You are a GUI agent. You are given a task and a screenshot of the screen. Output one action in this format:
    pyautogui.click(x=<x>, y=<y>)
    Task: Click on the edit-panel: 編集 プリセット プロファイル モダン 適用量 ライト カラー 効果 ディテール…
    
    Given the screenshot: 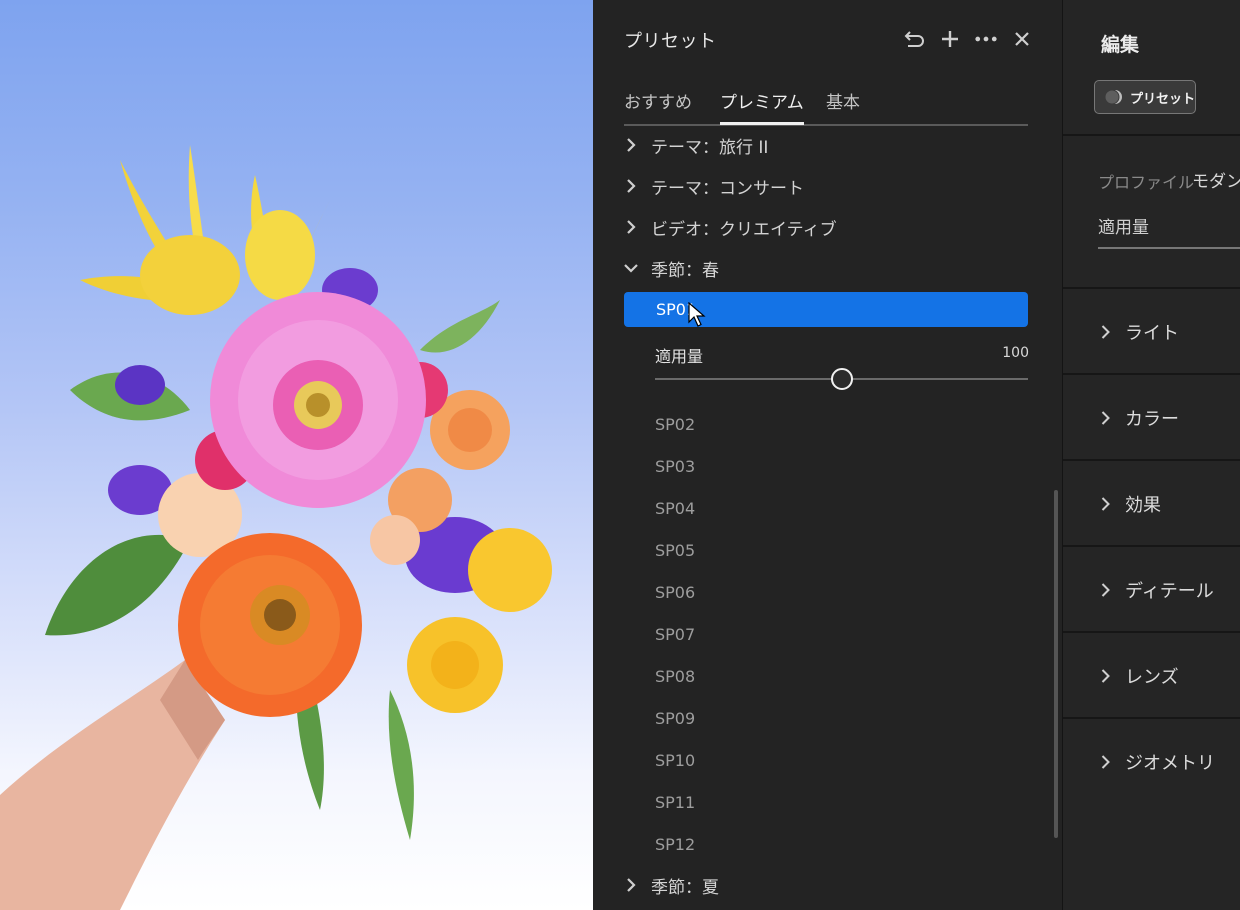 What is the action you would take?
    pyautogui.click(x=1151, y=455)
    